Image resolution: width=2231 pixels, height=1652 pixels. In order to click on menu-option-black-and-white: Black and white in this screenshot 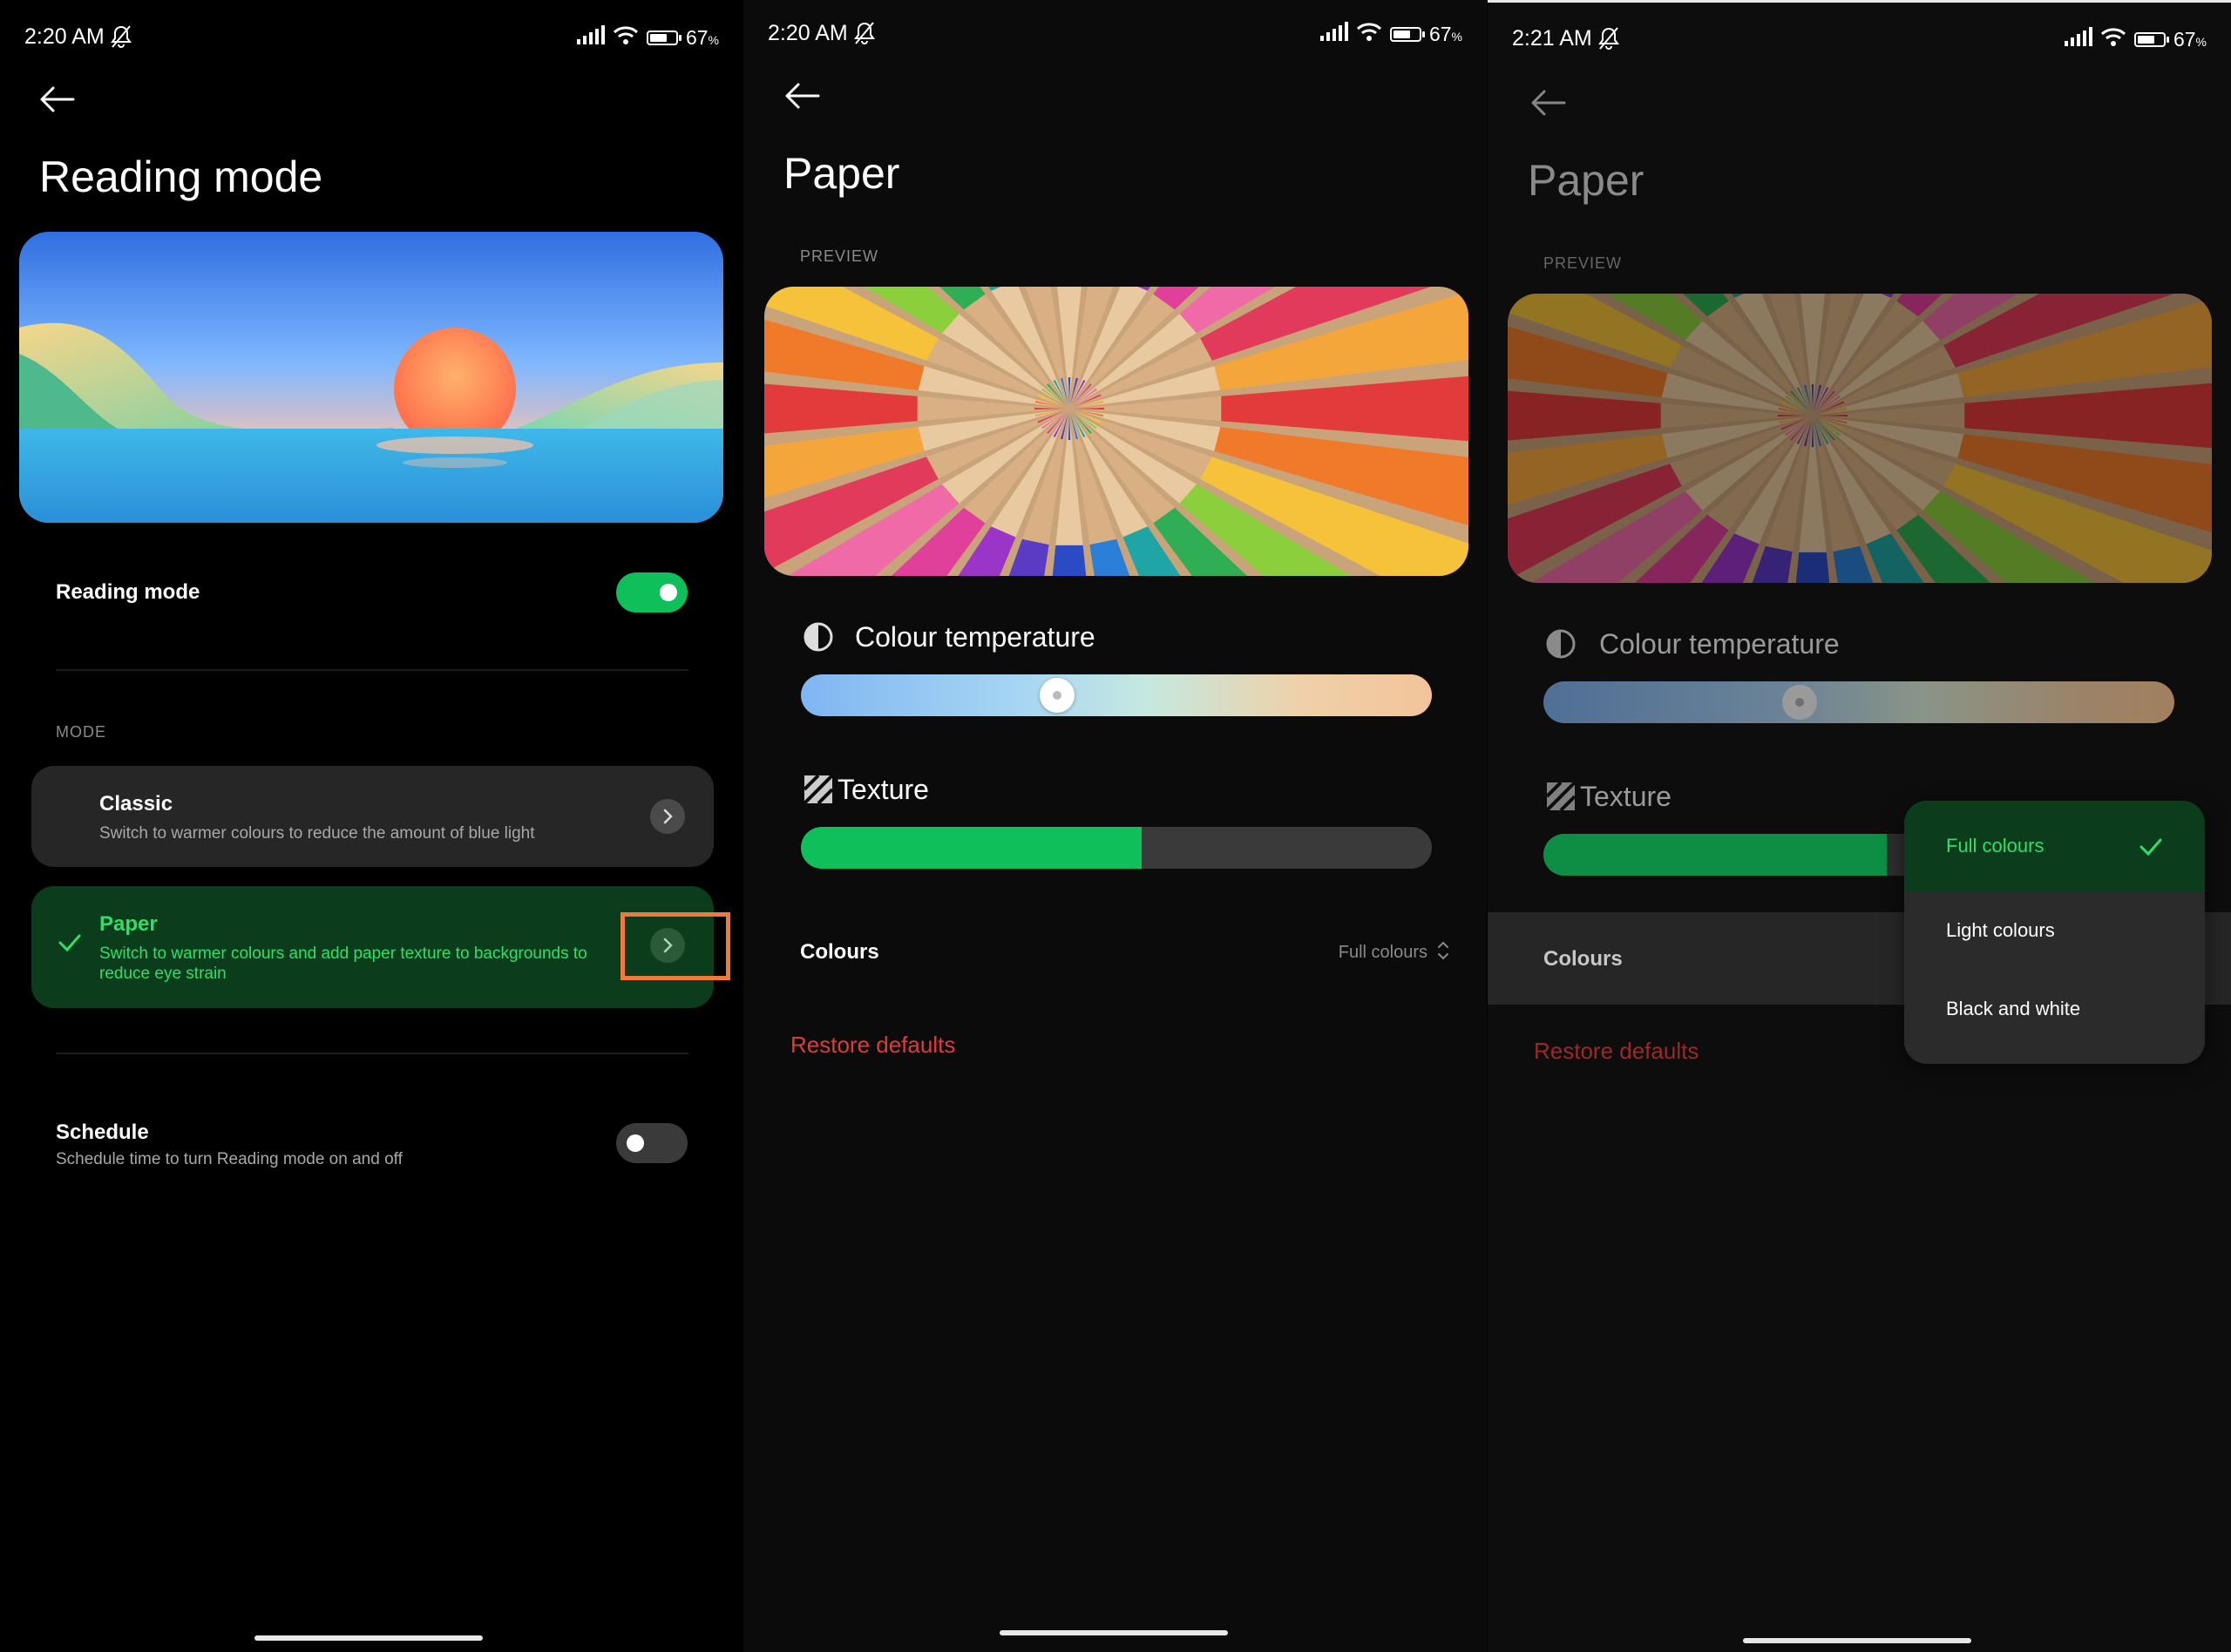, I will do `click(2054, 1009)`.